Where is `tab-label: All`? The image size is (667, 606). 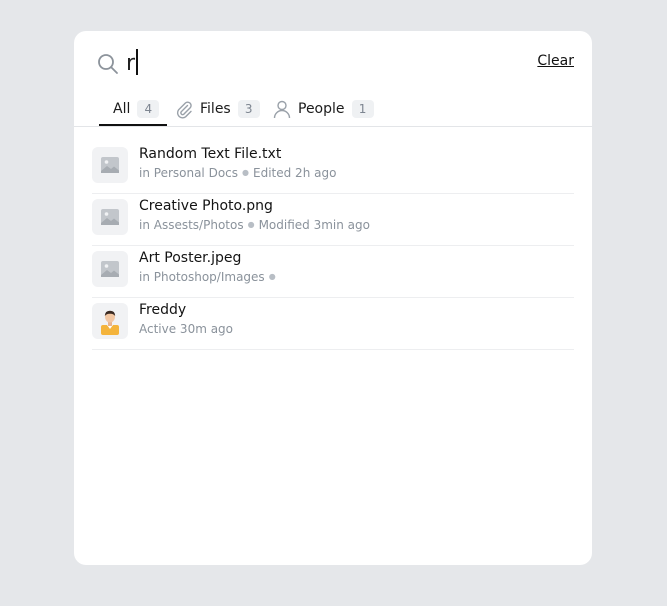 tab-label: All is located at coordinates (122, 109).